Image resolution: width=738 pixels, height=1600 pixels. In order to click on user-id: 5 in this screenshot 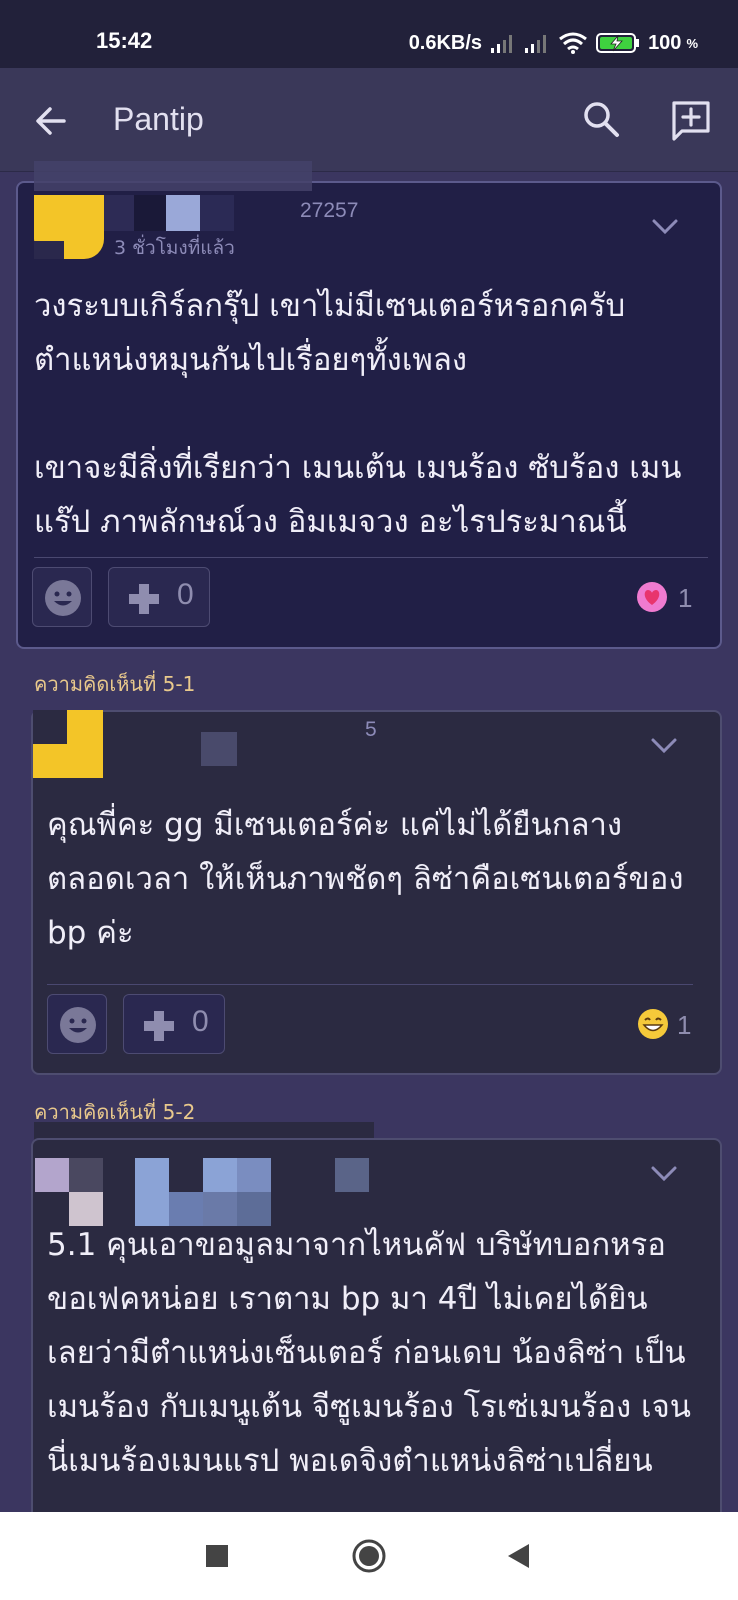, I will do `click(371, 729)`.